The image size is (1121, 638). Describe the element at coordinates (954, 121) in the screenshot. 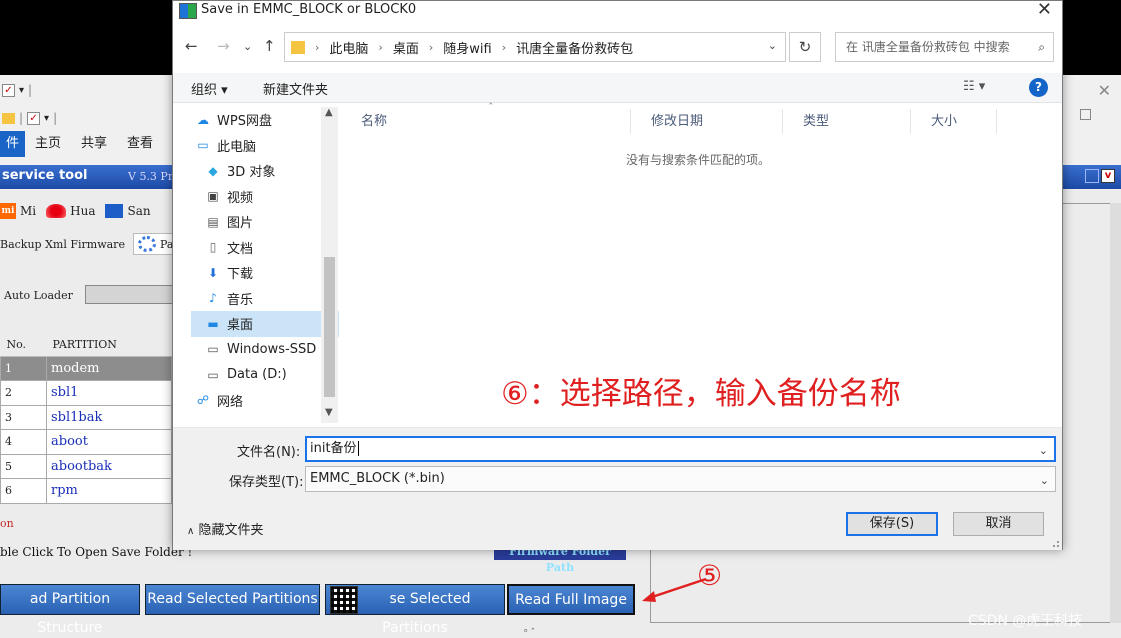

I see `column-header-size: 大小` at that location.